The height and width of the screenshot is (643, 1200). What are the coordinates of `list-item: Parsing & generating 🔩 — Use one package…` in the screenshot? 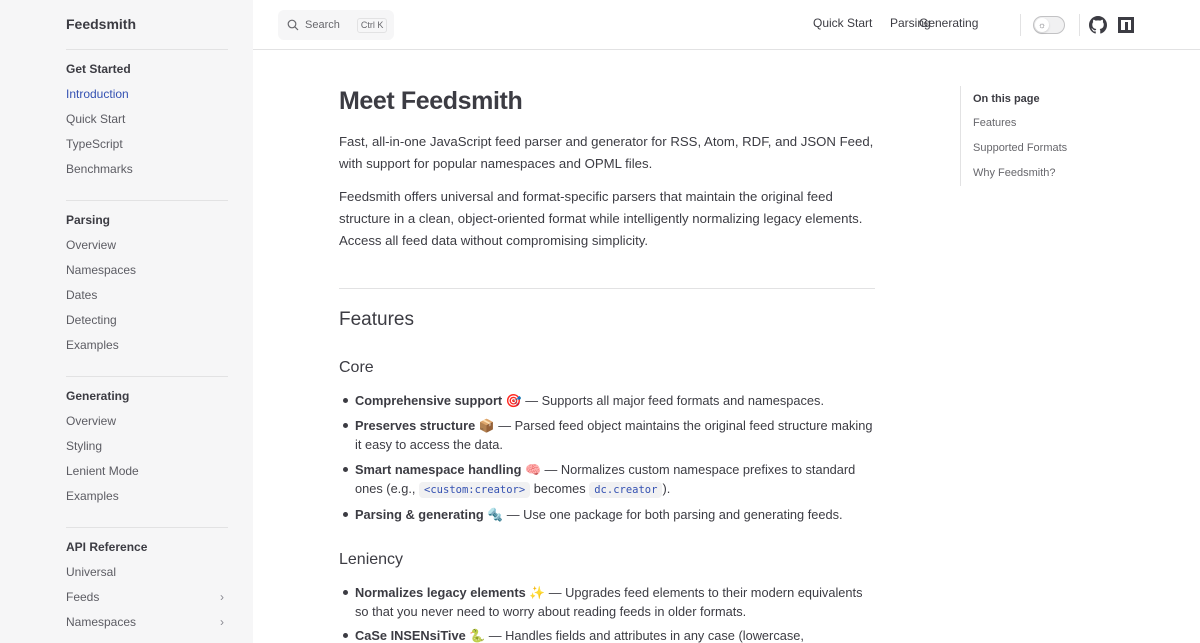 It's located at (609, 514).